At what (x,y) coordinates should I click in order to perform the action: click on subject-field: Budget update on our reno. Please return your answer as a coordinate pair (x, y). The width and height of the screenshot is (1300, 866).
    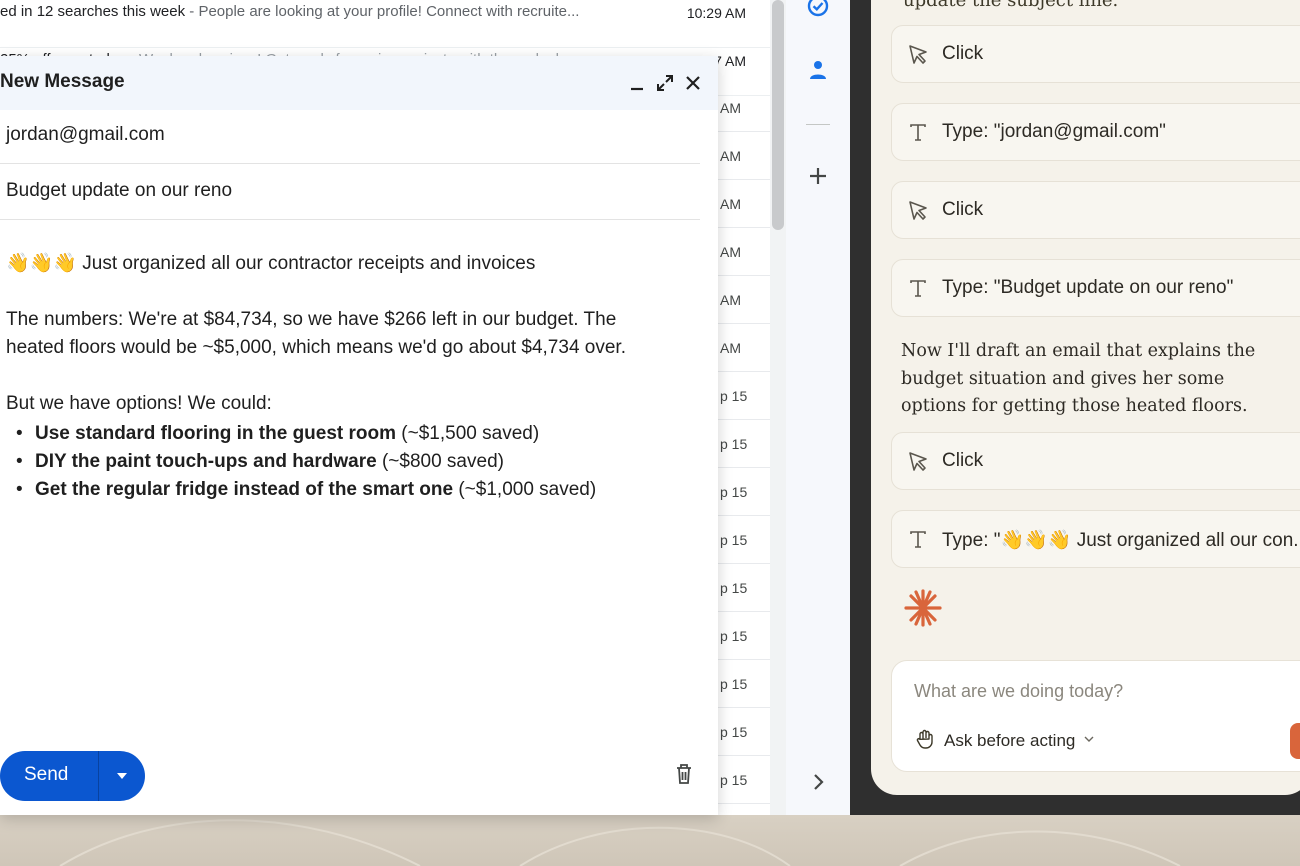
    Looking at the image, I should click on (350, 193).